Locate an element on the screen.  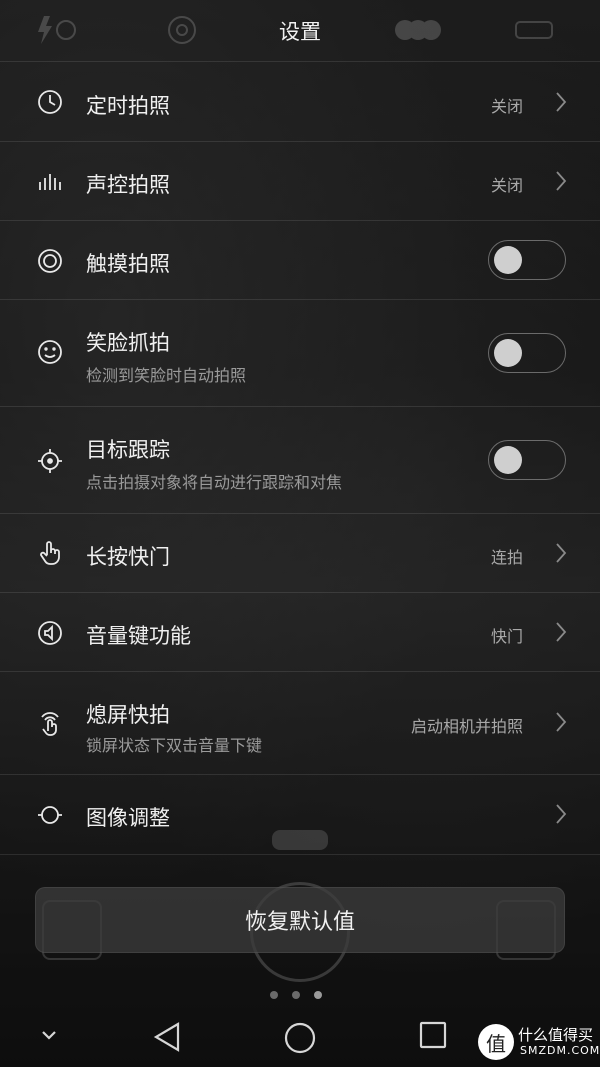
setting-description: 锁屏状态下双击音量下键 is located at coordinates (174, 745).